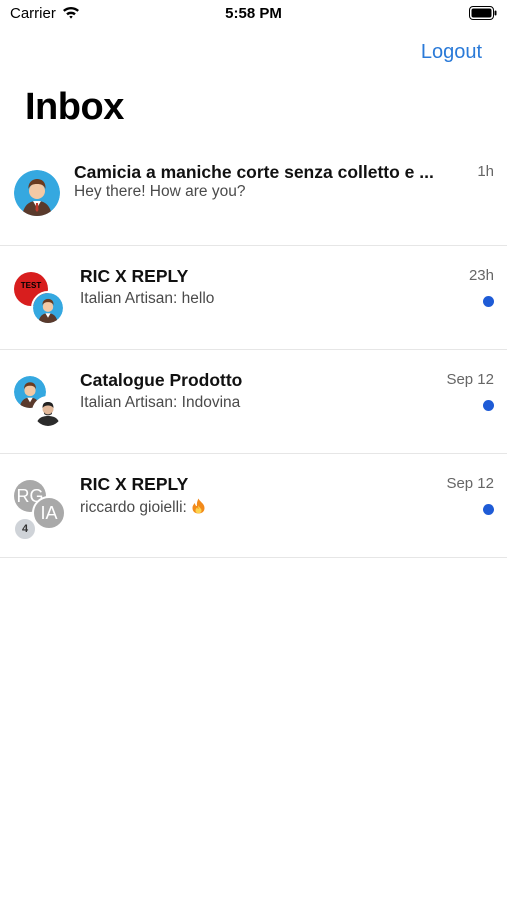  I want to click on status-bar: Carrier 5:58 PM, so click(253, 15).